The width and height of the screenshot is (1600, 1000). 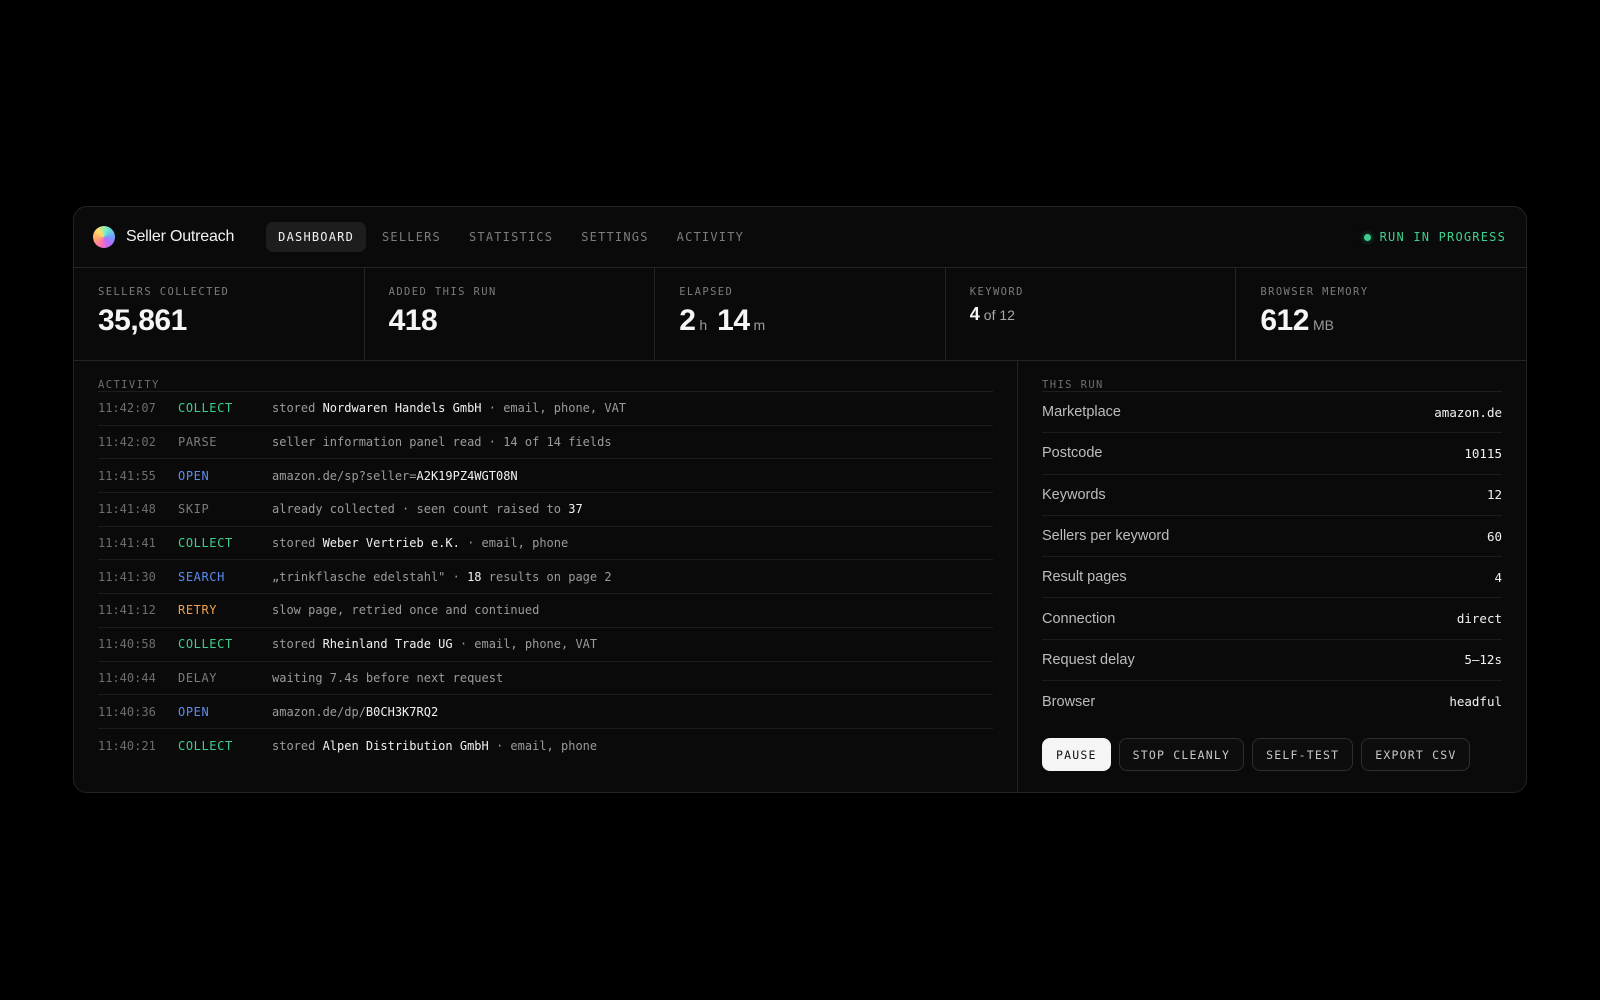 I want to click on run-status: RUN IN PROGRESS, so click(x=1434, y=237).